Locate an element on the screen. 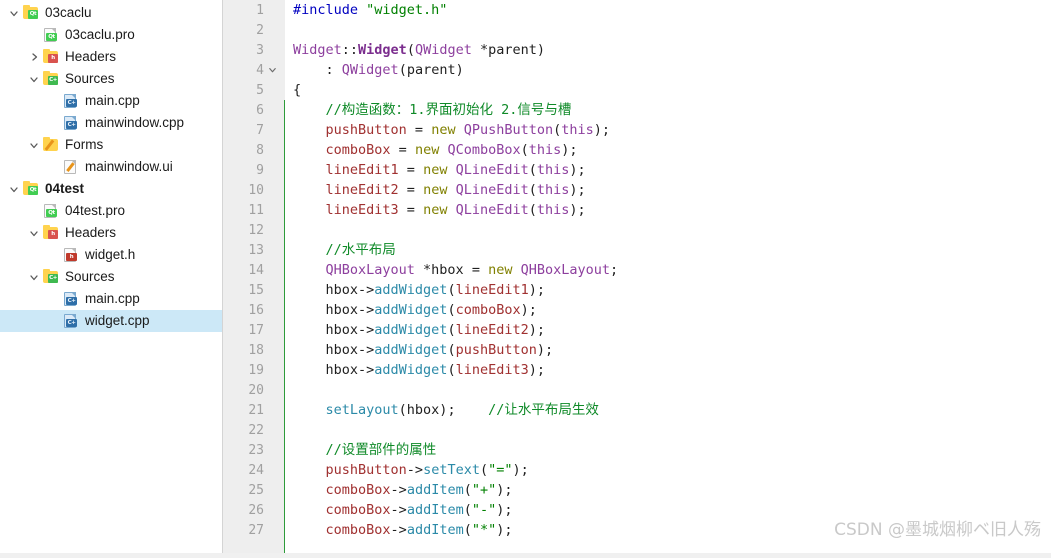 The image size is (1051, 558). sidebar-item-widget-cpp: C+ widget.cpp is located at coordinates (111, 321).